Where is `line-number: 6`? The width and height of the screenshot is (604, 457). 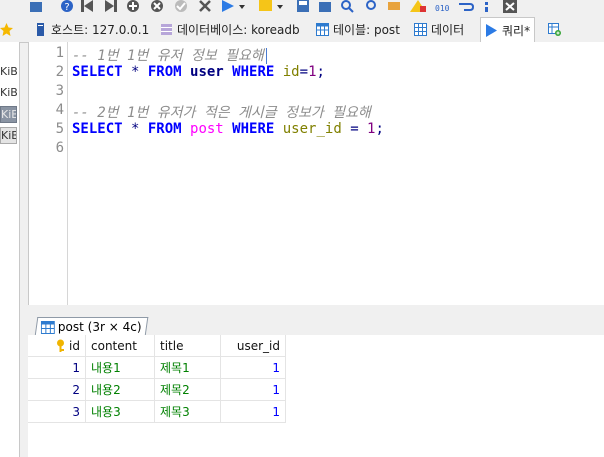 line-number: 6 is located at coordinates (59, 148).